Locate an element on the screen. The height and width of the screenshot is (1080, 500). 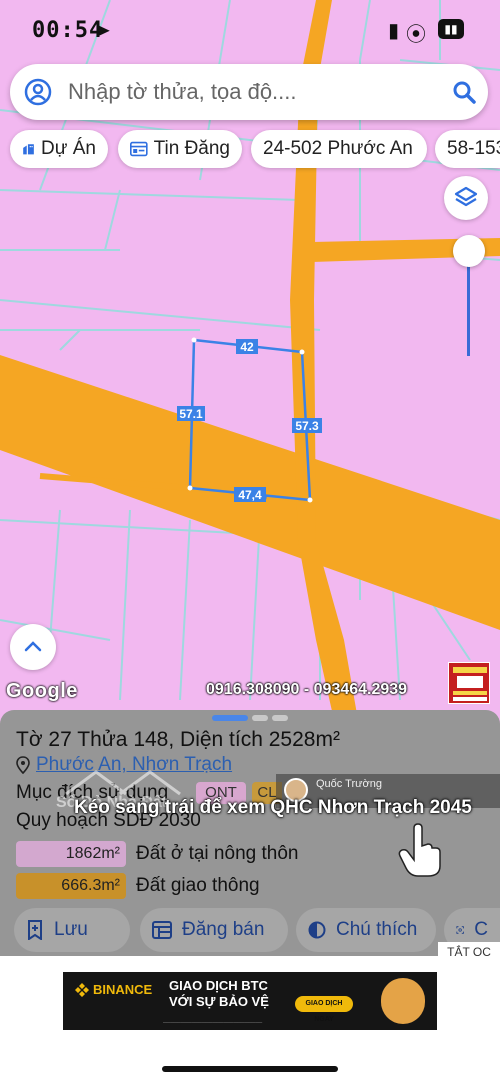
chip-label: 58-153 is located at coordinates (473, 148).